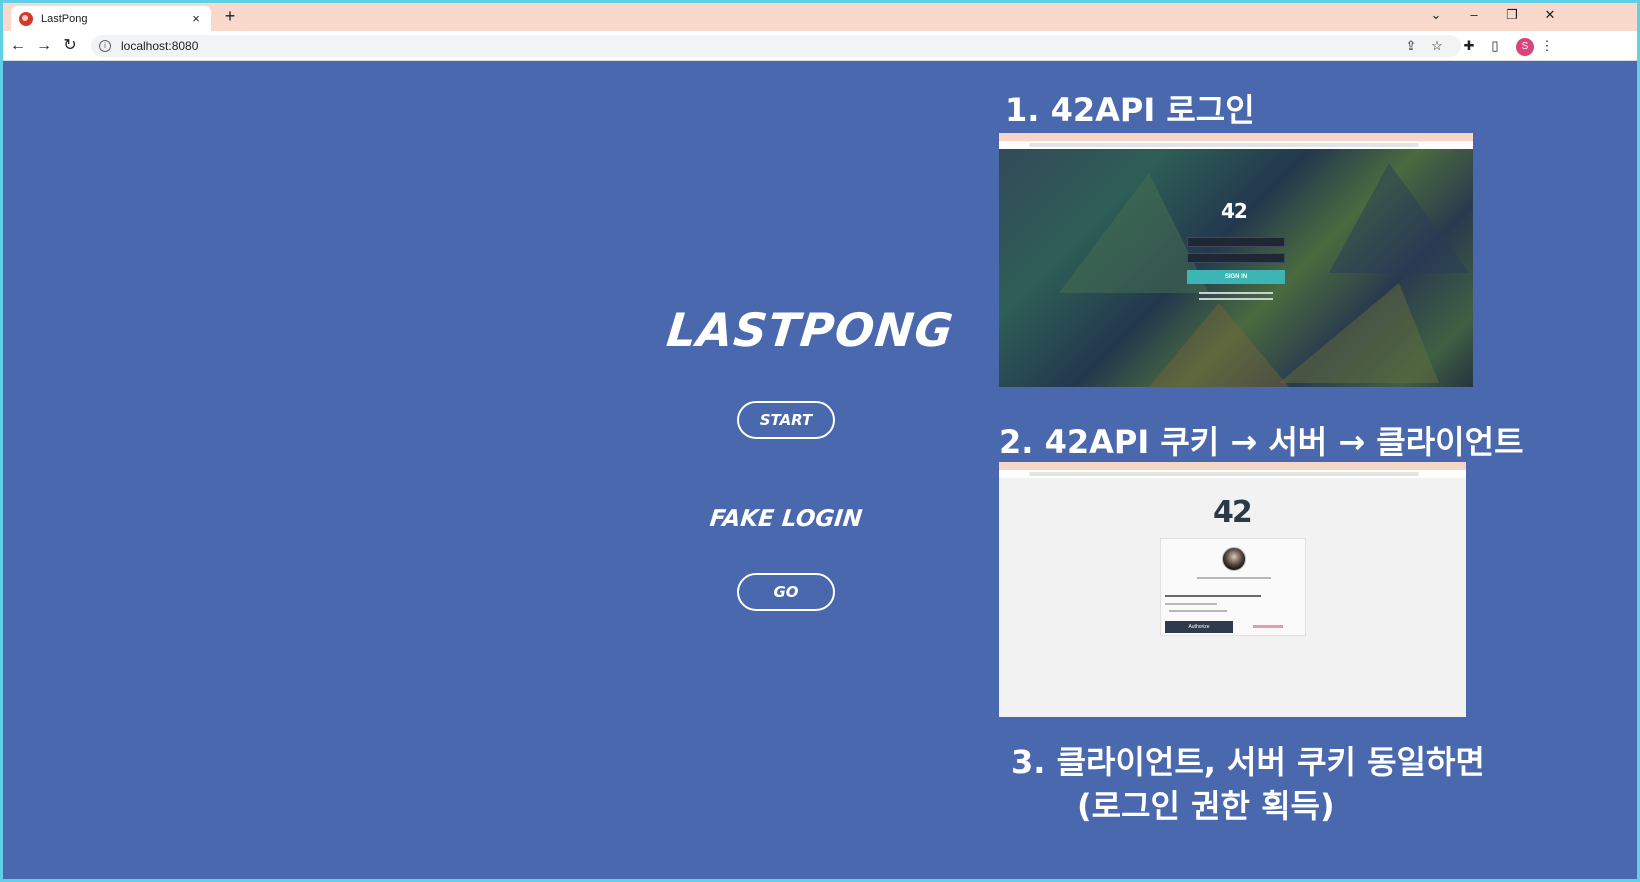 This screenshot has height=882, width=1640. Describe the element at coordinates (230, 16) in the screenshot. I see `new-tab-button: +` at that location.